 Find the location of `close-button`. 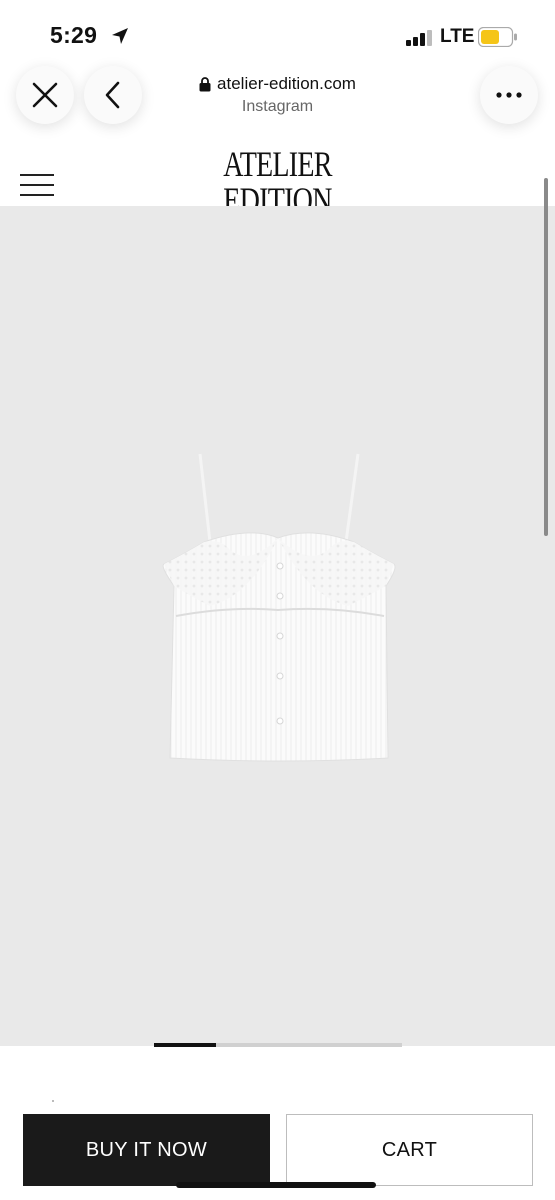

close-button is located at coordinates (45, 95).